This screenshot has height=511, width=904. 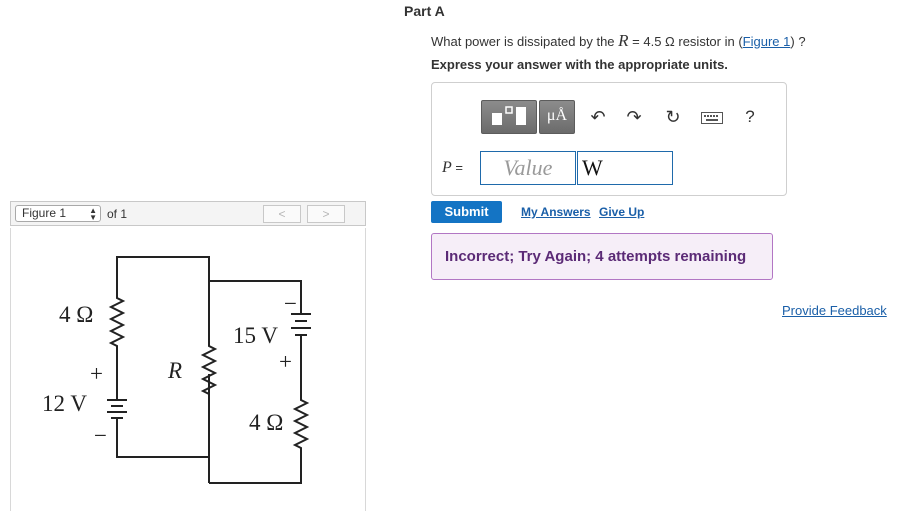 What do you see at coordinates (44, 213) in the screenshot?
I see `figure-select-value: Figure 1` at bounding box center [44, 213].